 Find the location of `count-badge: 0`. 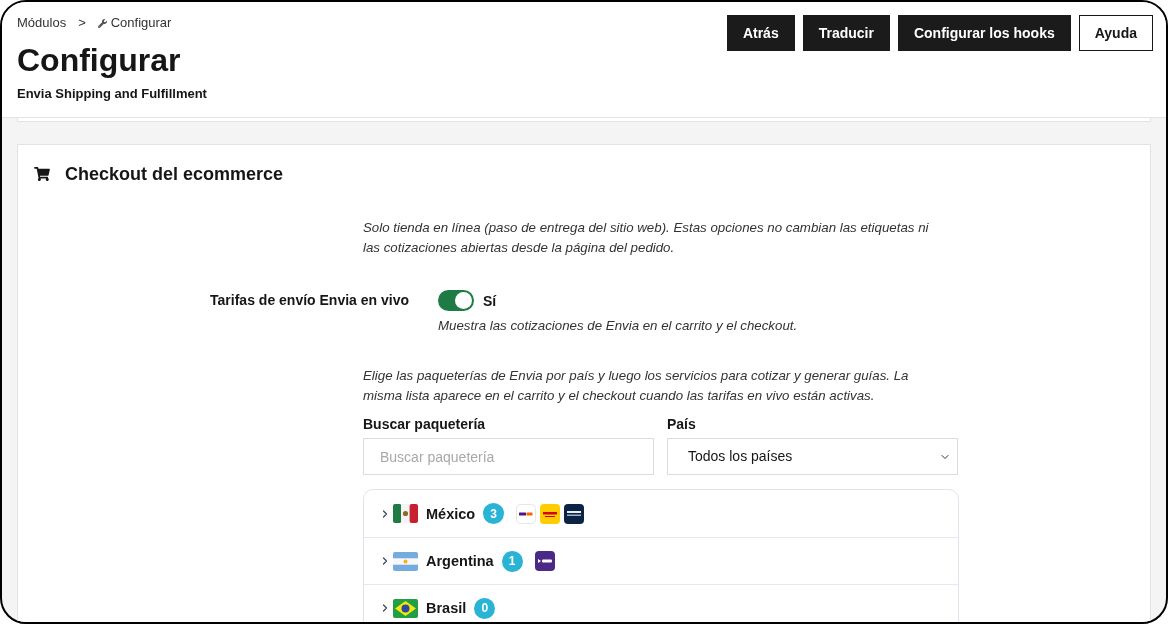

count-badge: 0 is located at coordinates (485, 608).